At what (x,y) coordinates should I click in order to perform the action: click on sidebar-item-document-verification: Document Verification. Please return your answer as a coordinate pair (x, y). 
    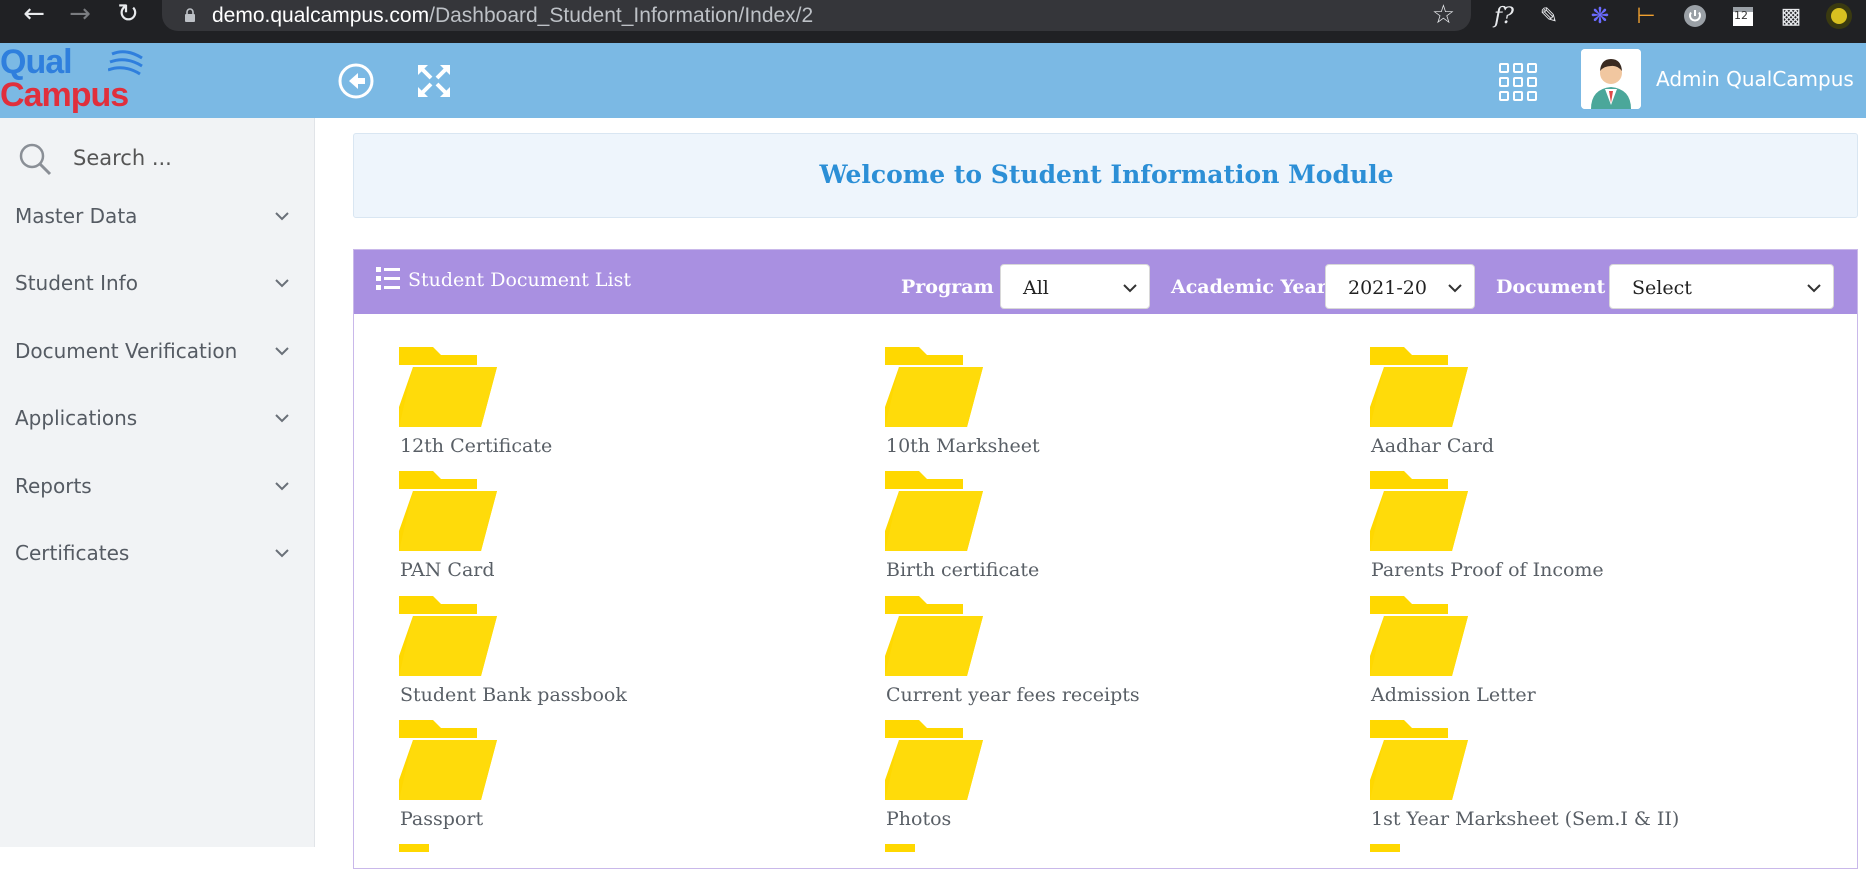
    Looking at the image, I should click on (157, 351).